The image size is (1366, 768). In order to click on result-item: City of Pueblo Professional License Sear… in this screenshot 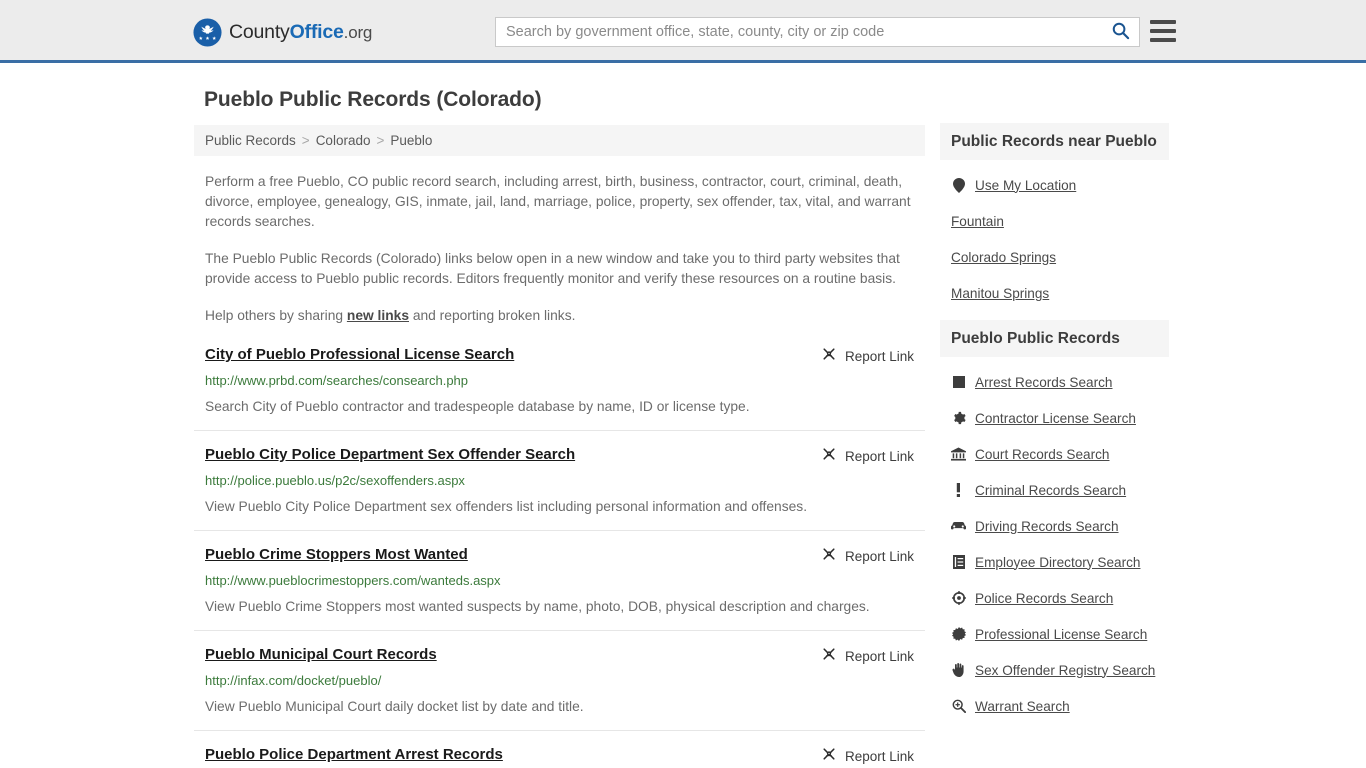, I will do `click(559, 388)`.